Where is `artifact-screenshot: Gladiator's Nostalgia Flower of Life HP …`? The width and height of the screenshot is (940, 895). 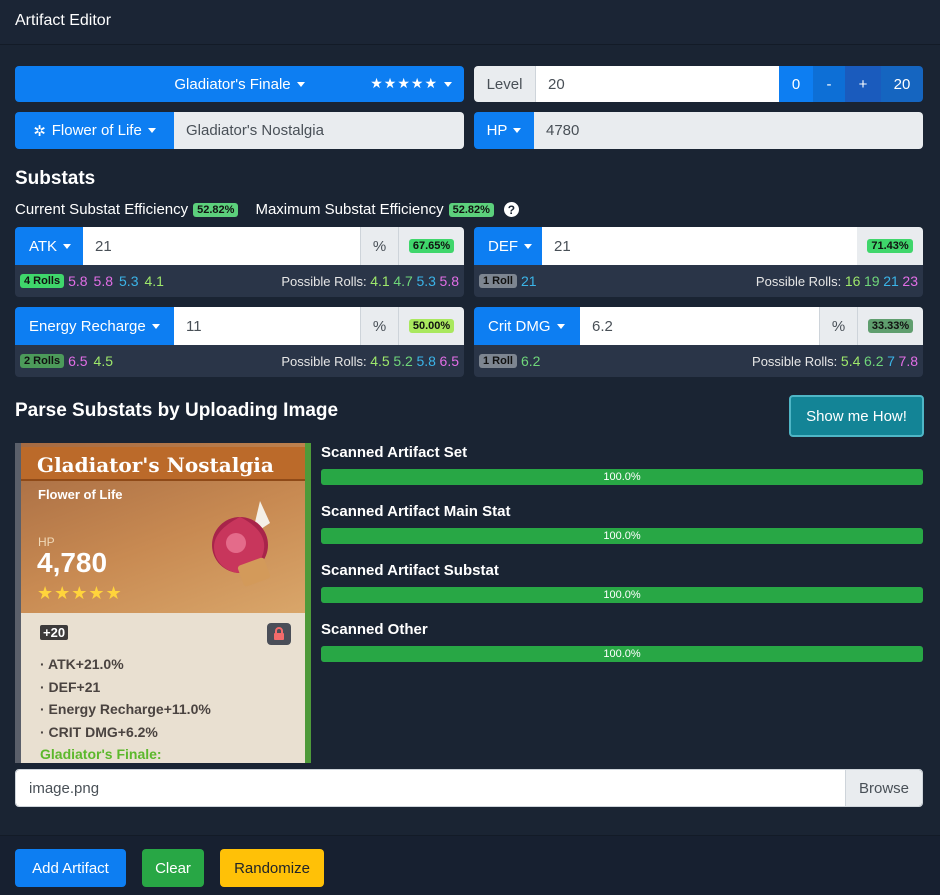
artifact-screenshot: Gladiator's Nostalgia Flower of Life HP … is located at coordinates (163, 603).